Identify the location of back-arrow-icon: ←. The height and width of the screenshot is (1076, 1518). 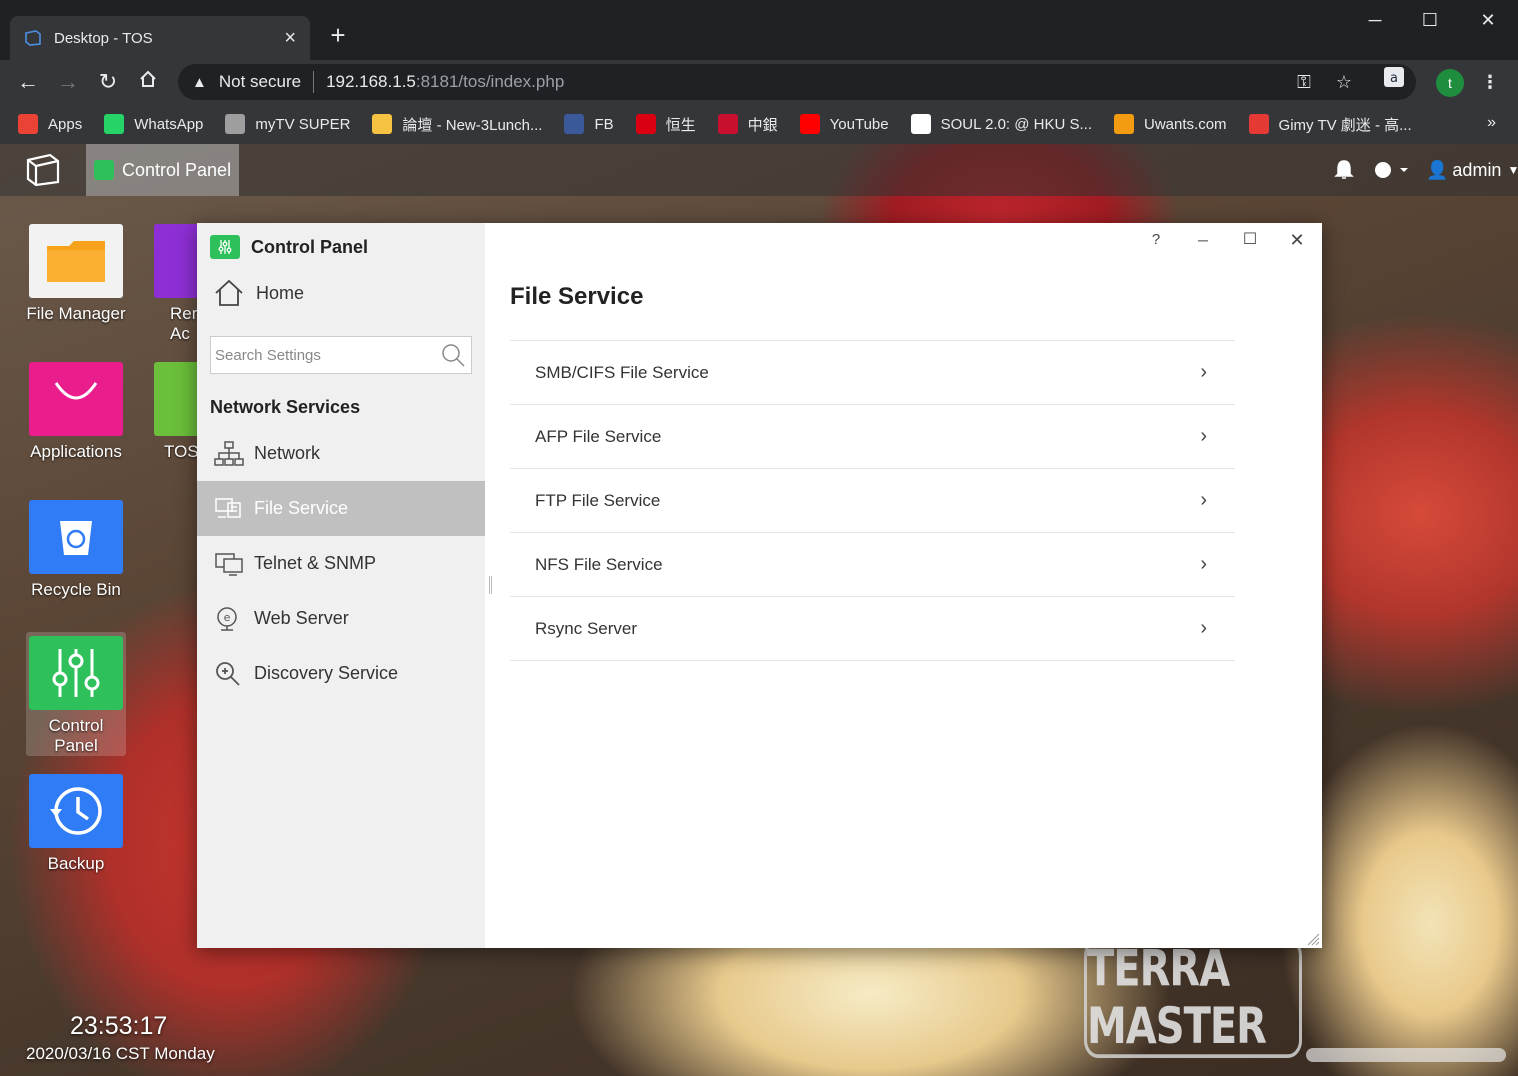
(28, 82).